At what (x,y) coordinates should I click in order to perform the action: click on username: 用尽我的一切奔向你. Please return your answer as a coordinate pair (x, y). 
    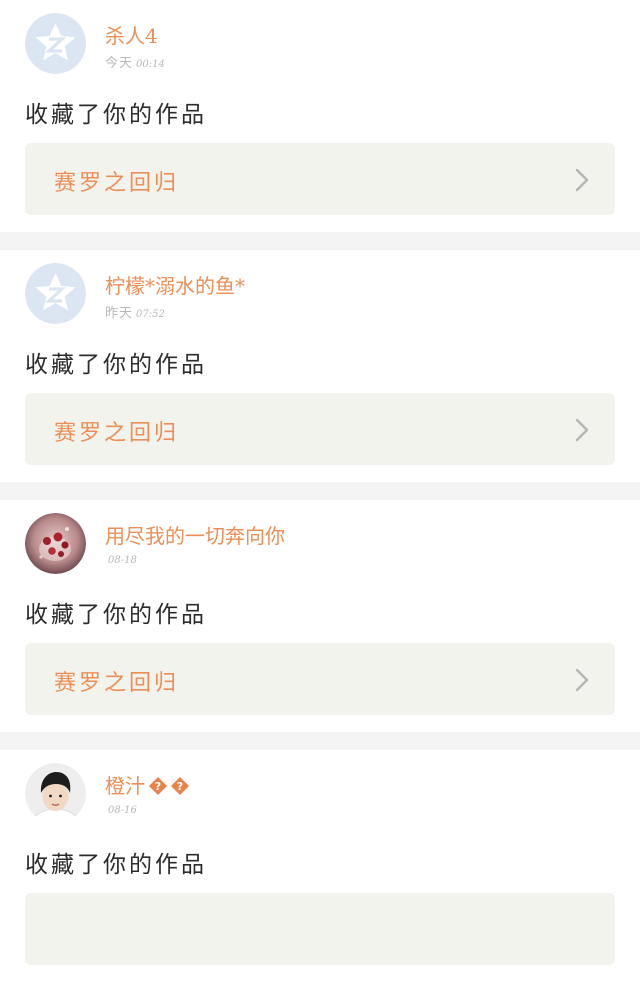
    Looking at the image, I should click on (195, 534).